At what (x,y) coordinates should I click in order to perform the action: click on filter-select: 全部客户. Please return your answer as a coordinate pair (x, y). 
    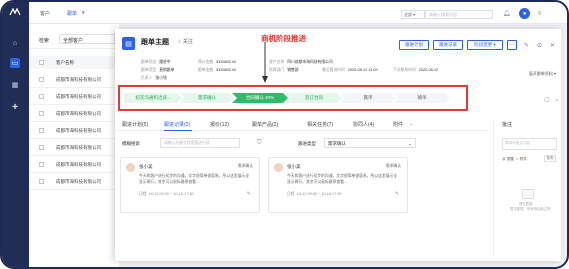
    Looking at the image, I should click on (87, 39).